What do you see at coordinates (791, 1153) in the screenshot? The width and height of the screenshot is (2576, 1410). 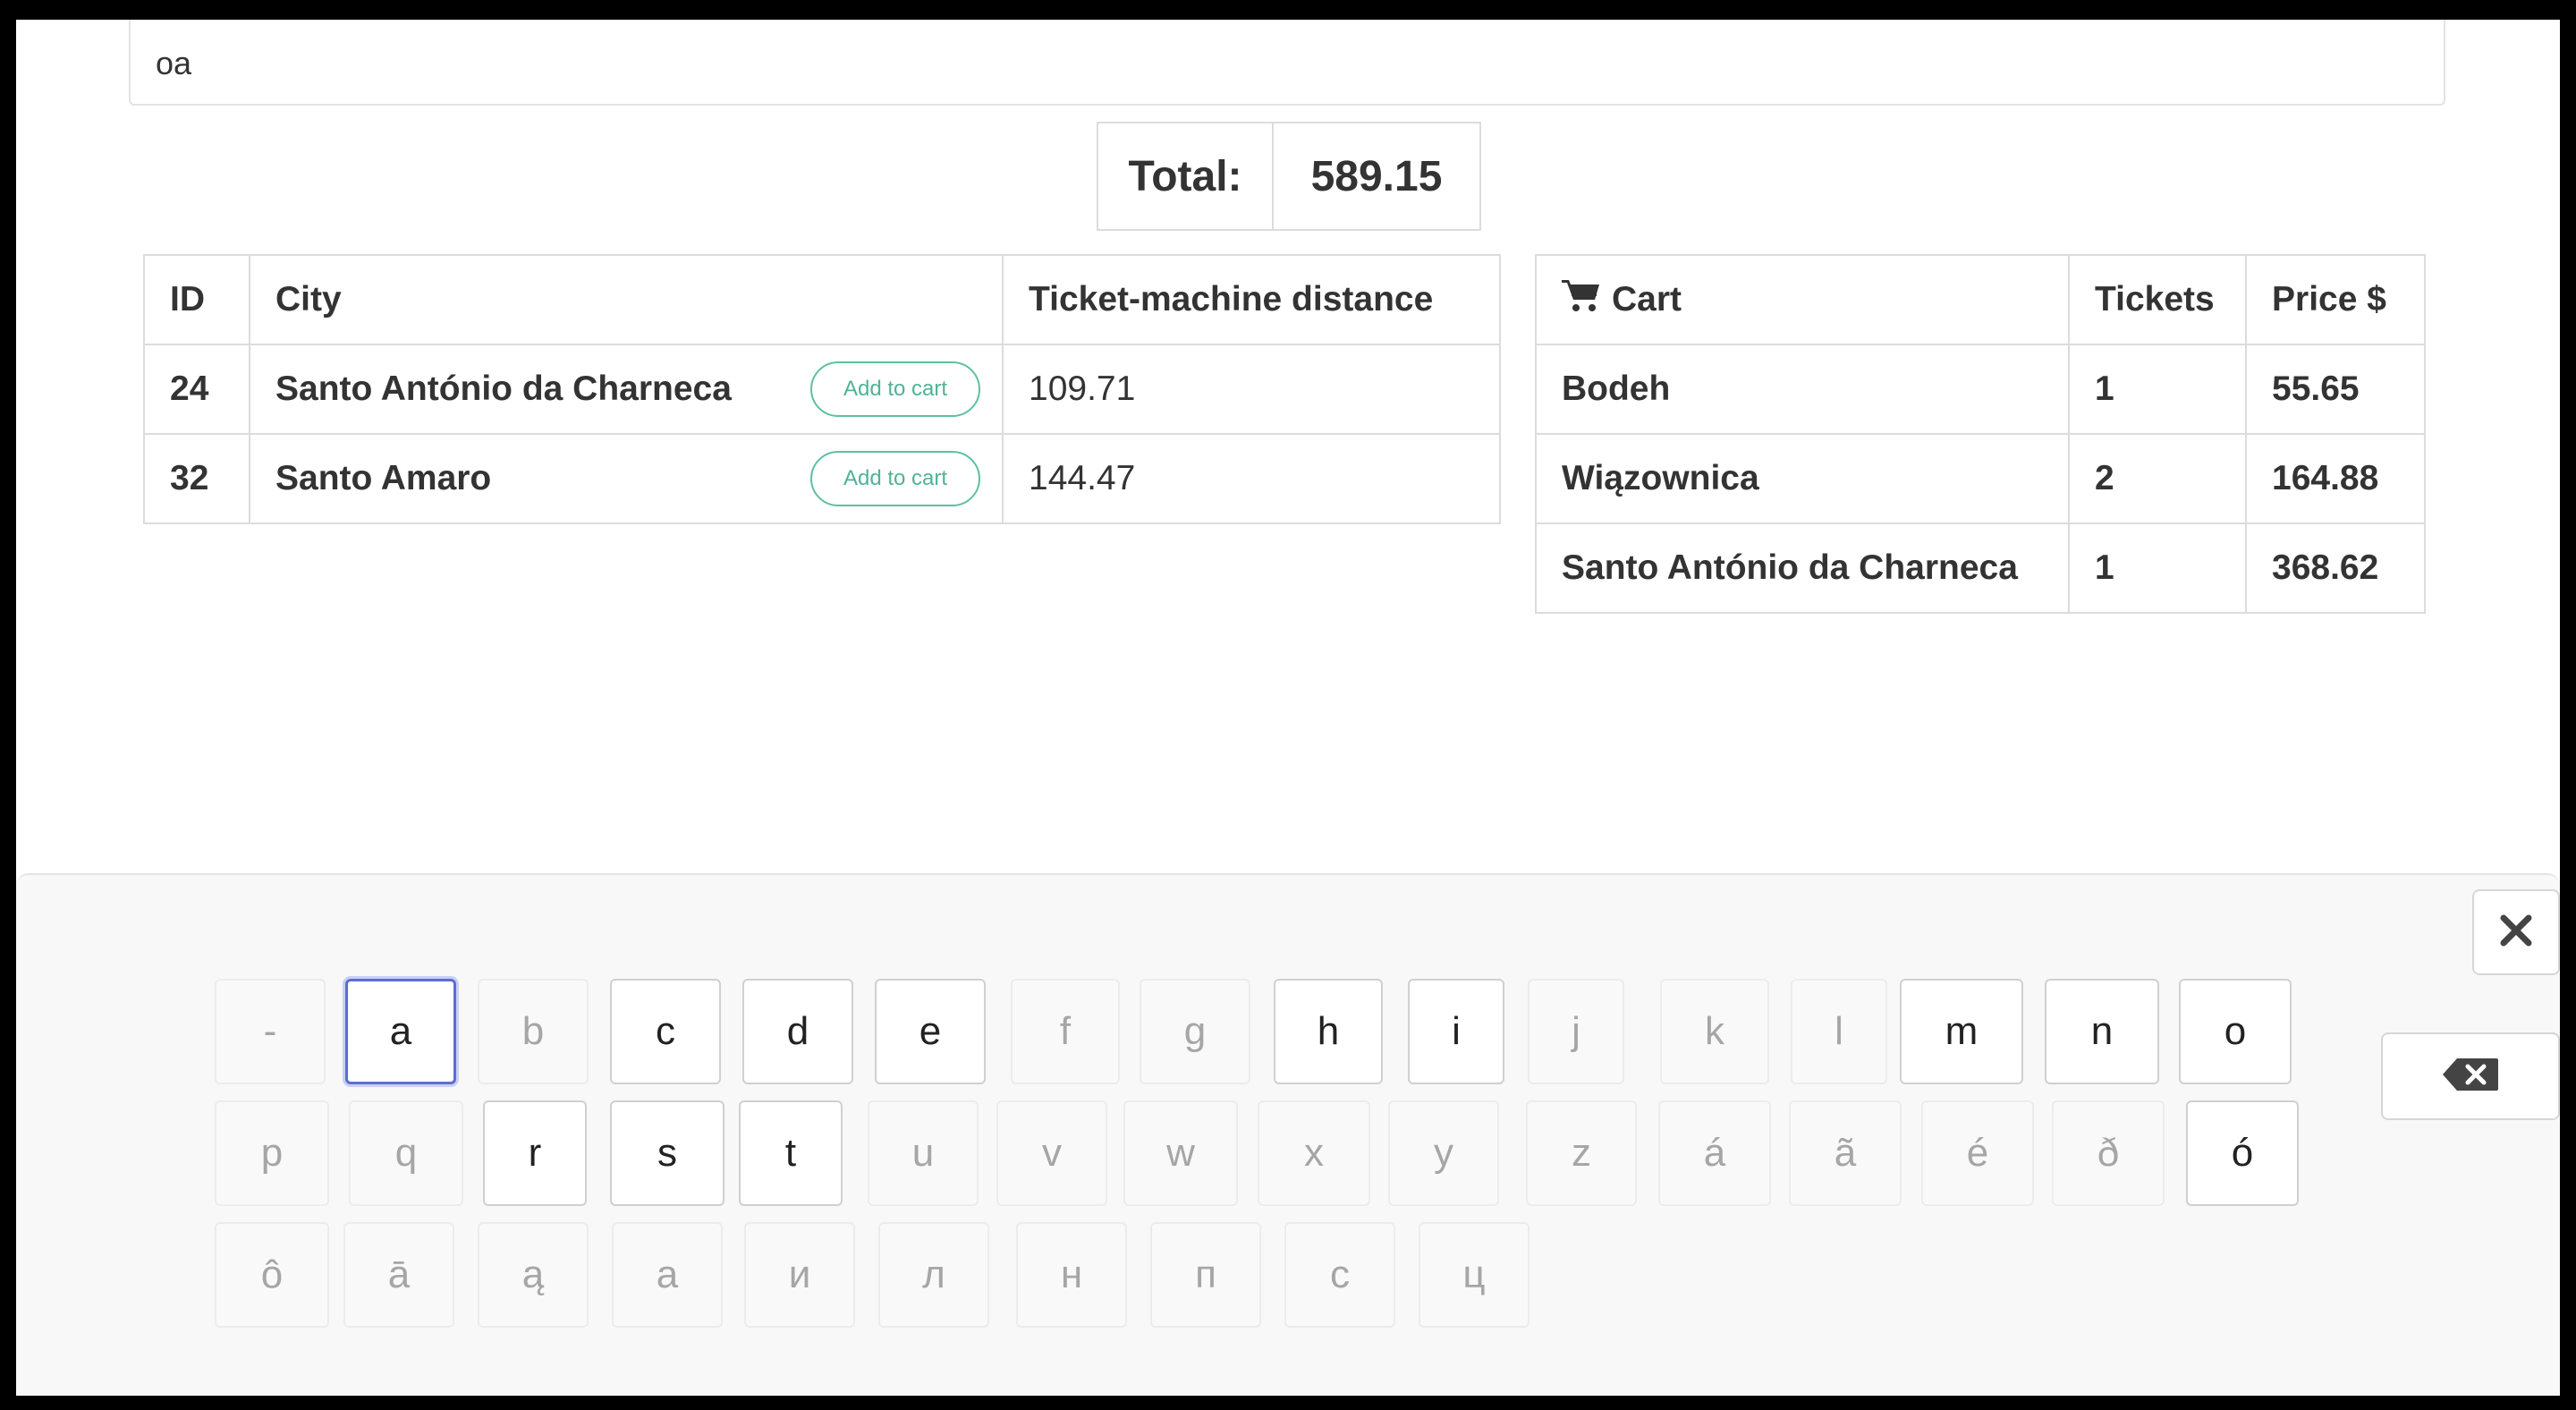 I see `key-t: t` at bounding box center [791, 1153].